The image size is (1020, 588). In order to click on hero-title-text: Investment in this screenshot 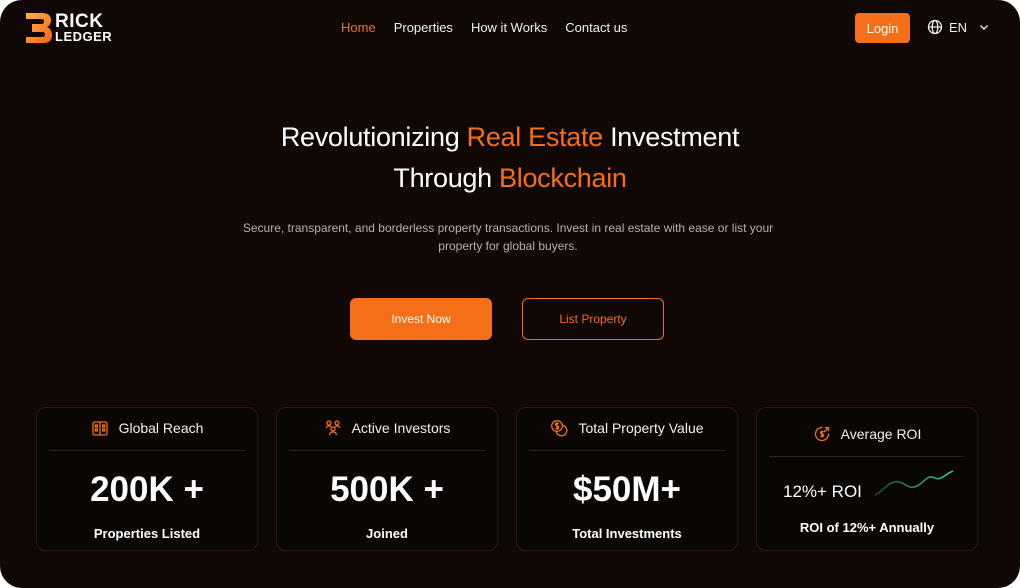, I will do `click(671, 137)`.